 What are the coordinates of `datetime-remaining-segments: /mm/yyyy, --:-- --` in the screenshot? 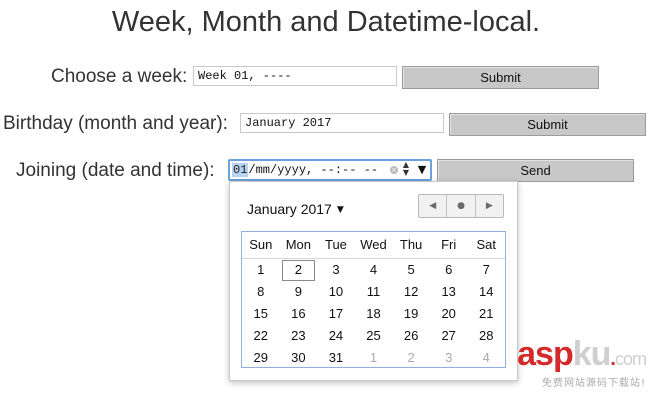 It's located at (313, 170).